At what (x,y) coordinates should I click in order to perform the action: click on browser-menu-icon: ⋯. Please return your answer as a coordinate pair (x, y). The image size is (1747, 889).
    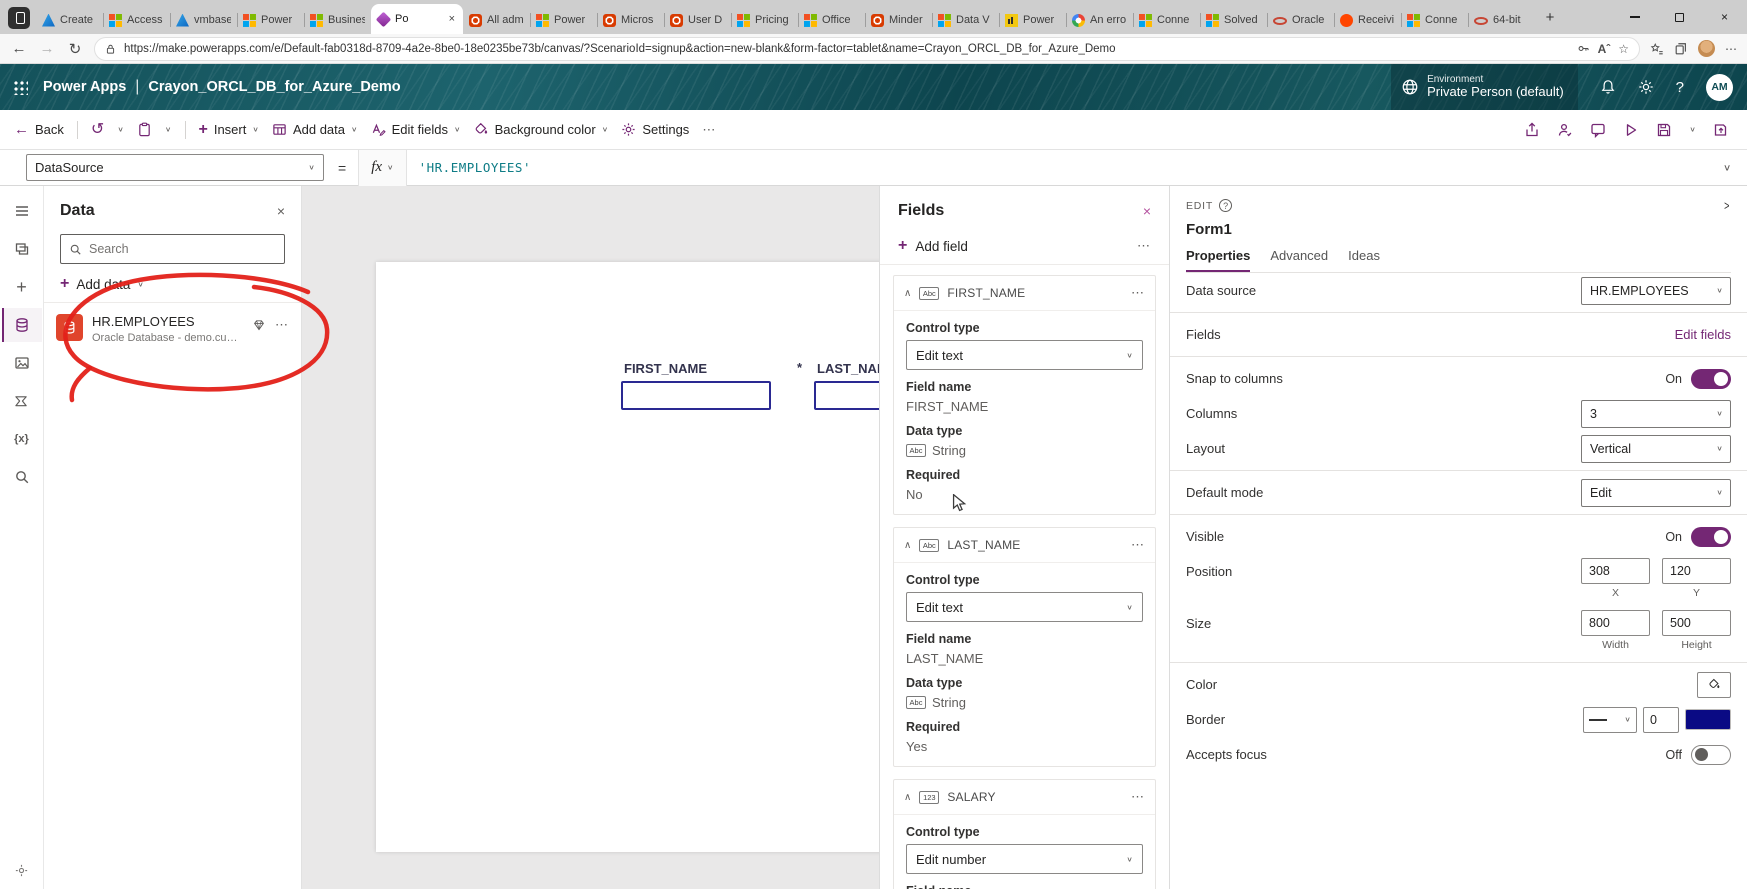
    Looking at the image, I should click on (1731, 49).